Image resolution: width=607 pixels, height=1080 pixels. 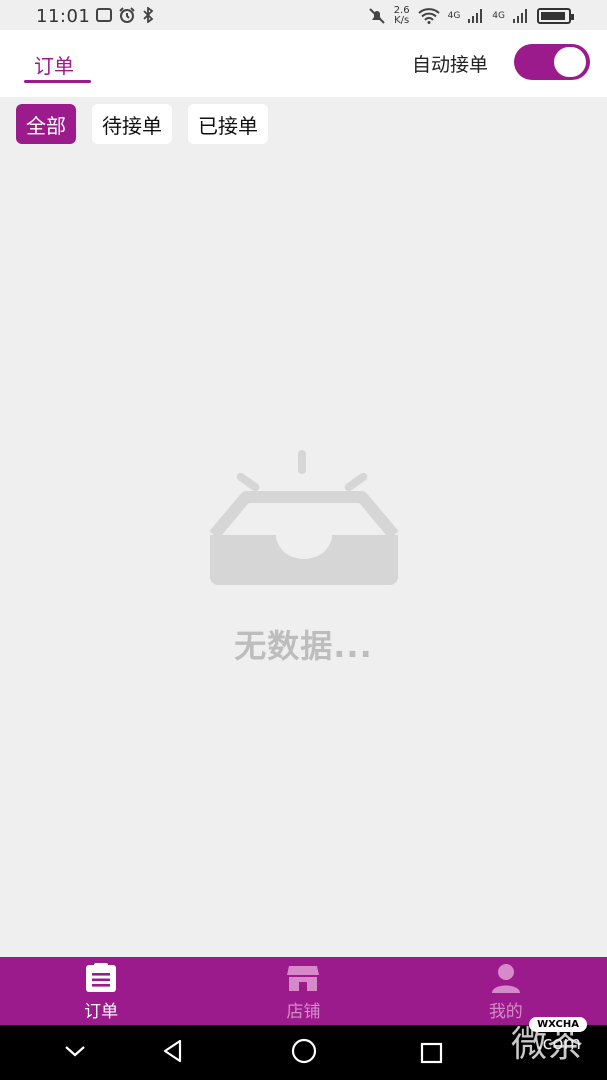 I want to click on status-time: 11:01, so click(x=63, y=16).